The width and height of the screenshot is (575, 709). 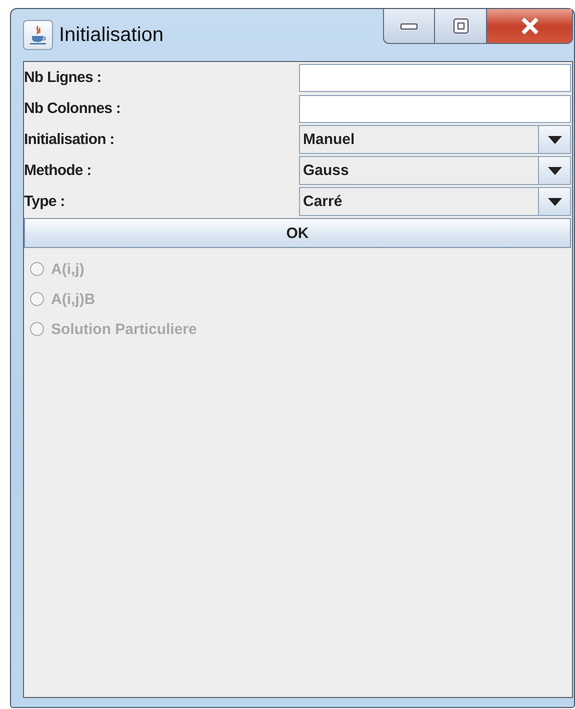 I want to click on field-label: Nb Lignes :, so click(x=63, y=78).